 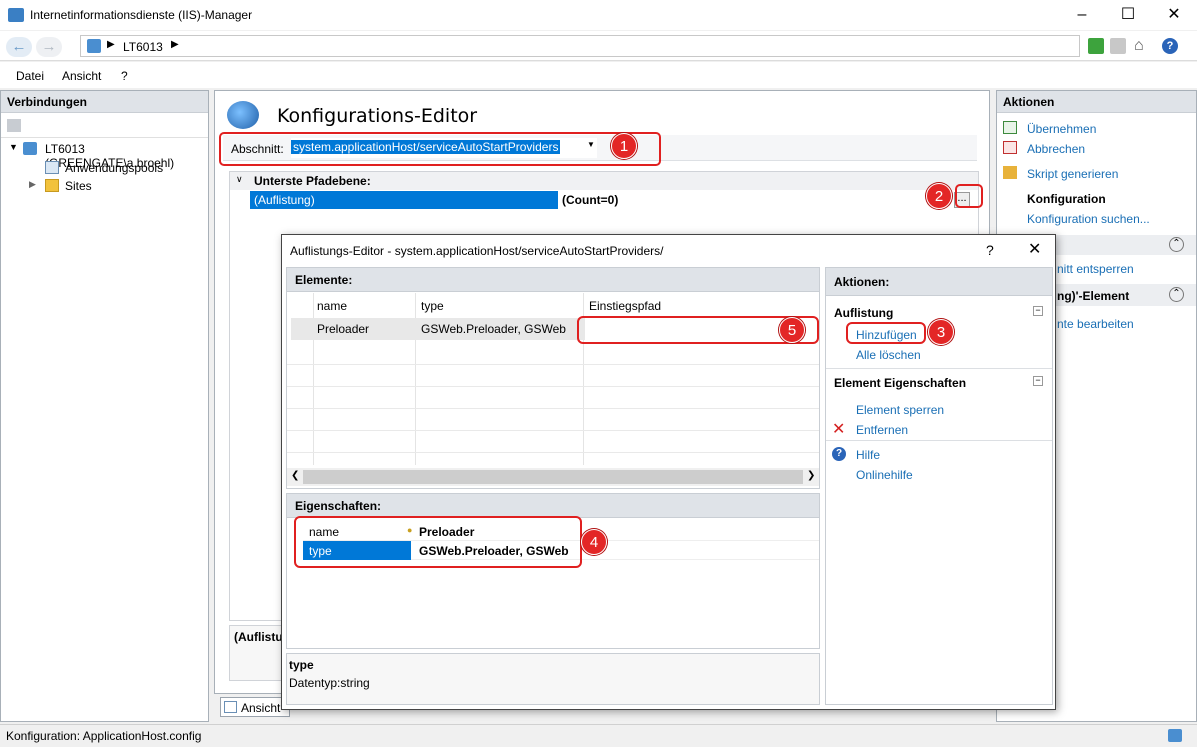 I want to click on stop-icon, so click(x=1118, y=46).